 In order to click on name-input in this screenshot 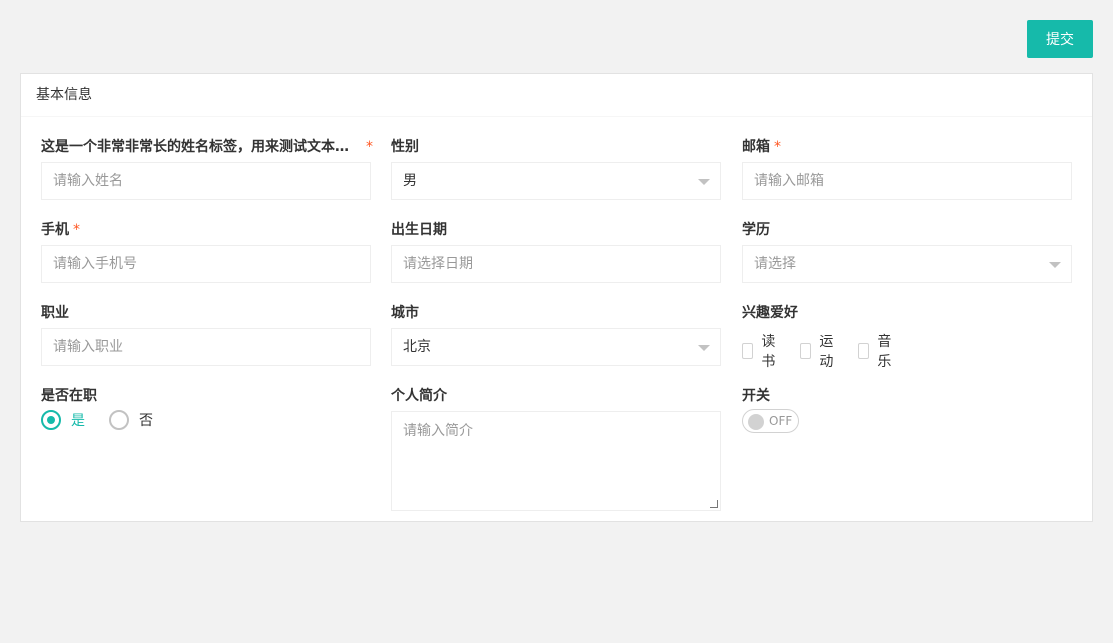, I will do `click(206, 181)`.